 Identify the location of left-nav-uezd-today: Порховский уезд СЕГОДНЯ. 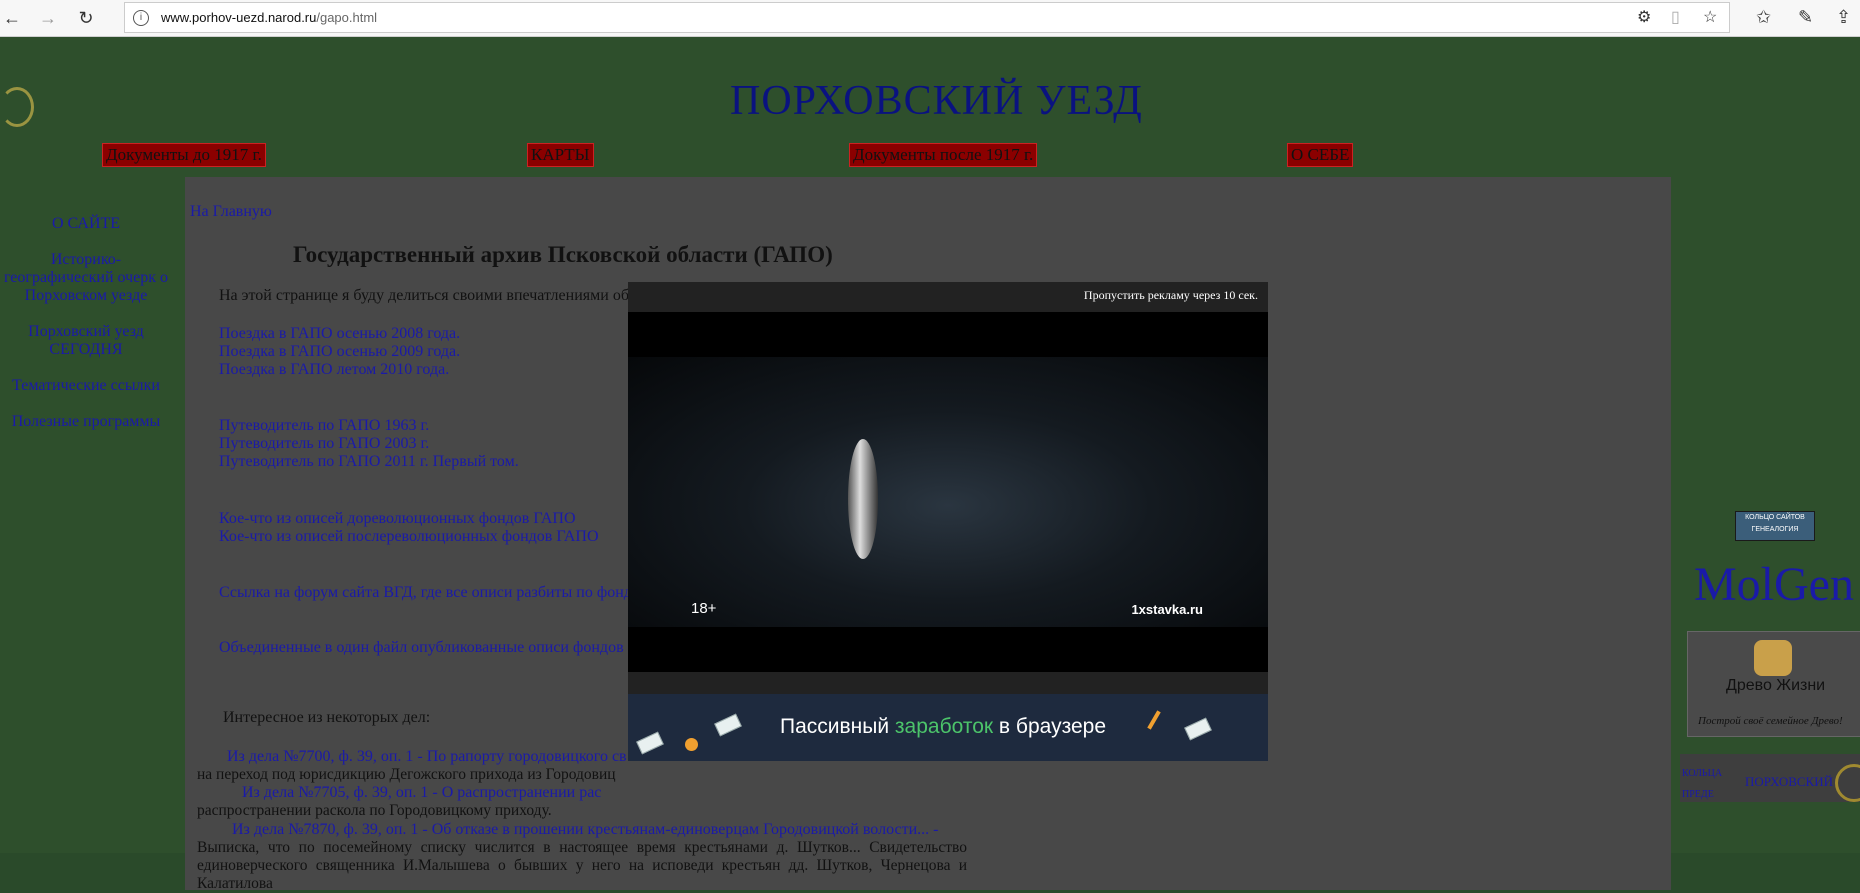
(86, 341).